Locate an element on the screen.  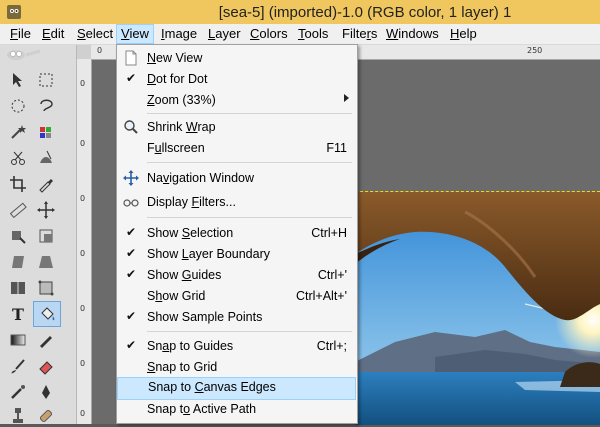
svg-text: T is located at coordinates (18, 314).